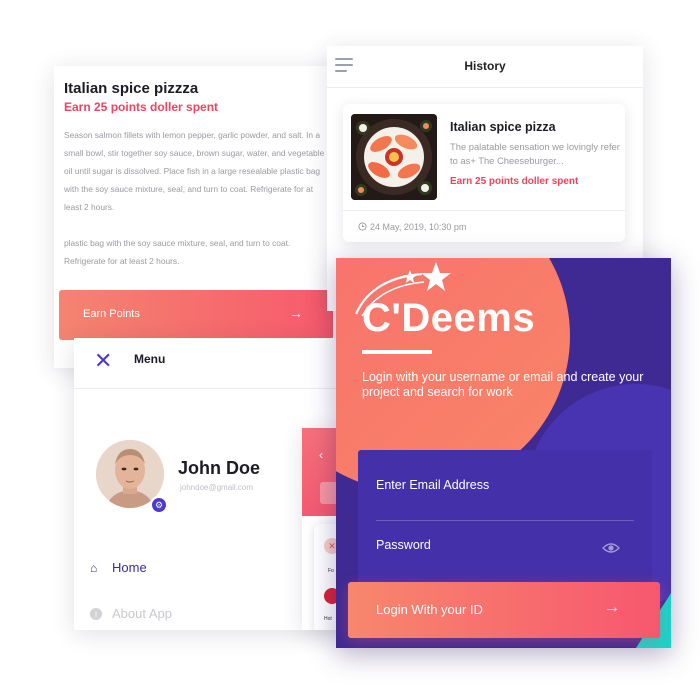 The height and width of the screenshot is (700, 700). Describe the element at coordinates (505, 520) in the screenshot. I see `form-divider` at that location.